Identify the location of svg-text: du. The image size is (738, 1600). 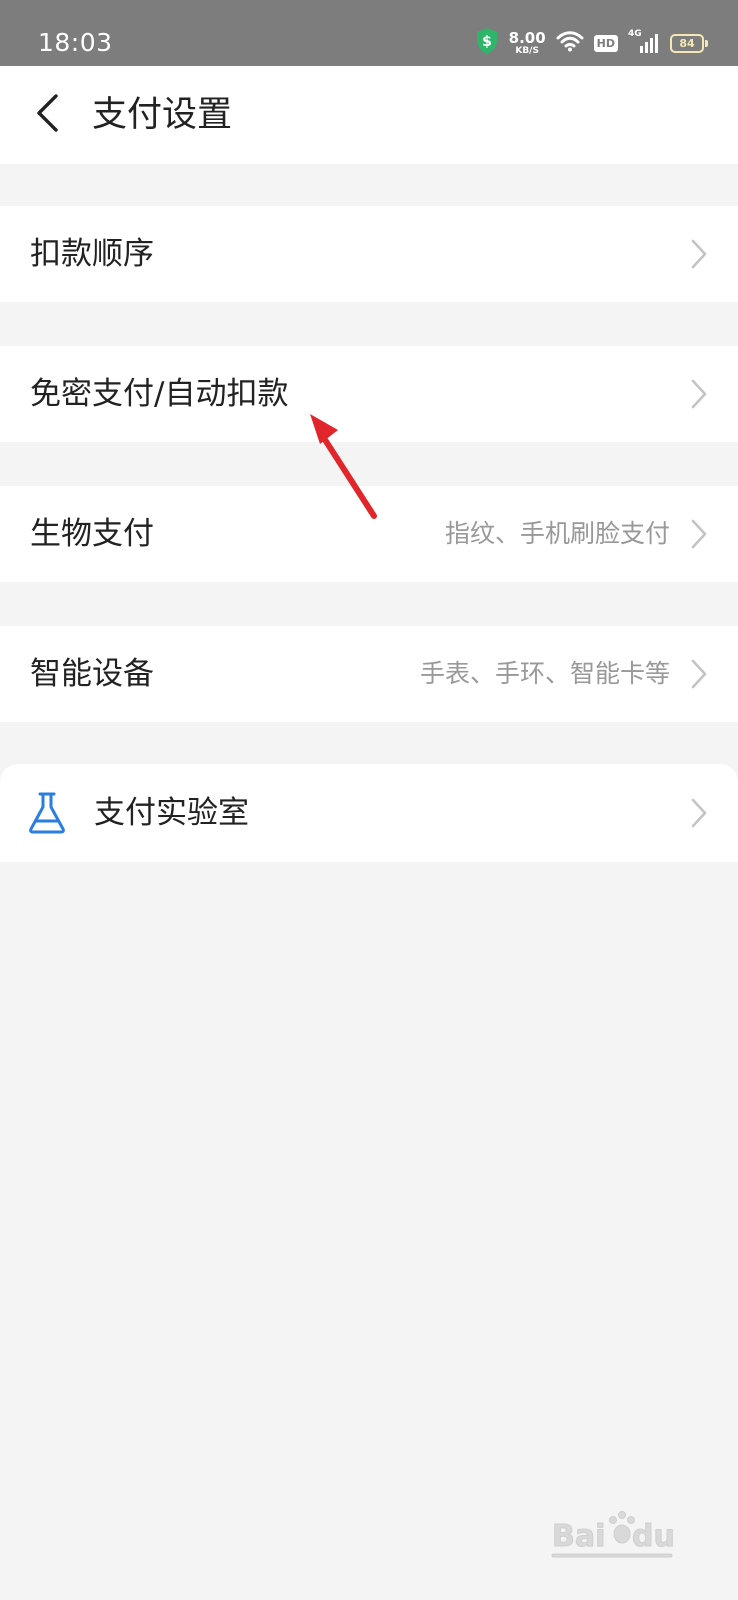
(653, 1536).